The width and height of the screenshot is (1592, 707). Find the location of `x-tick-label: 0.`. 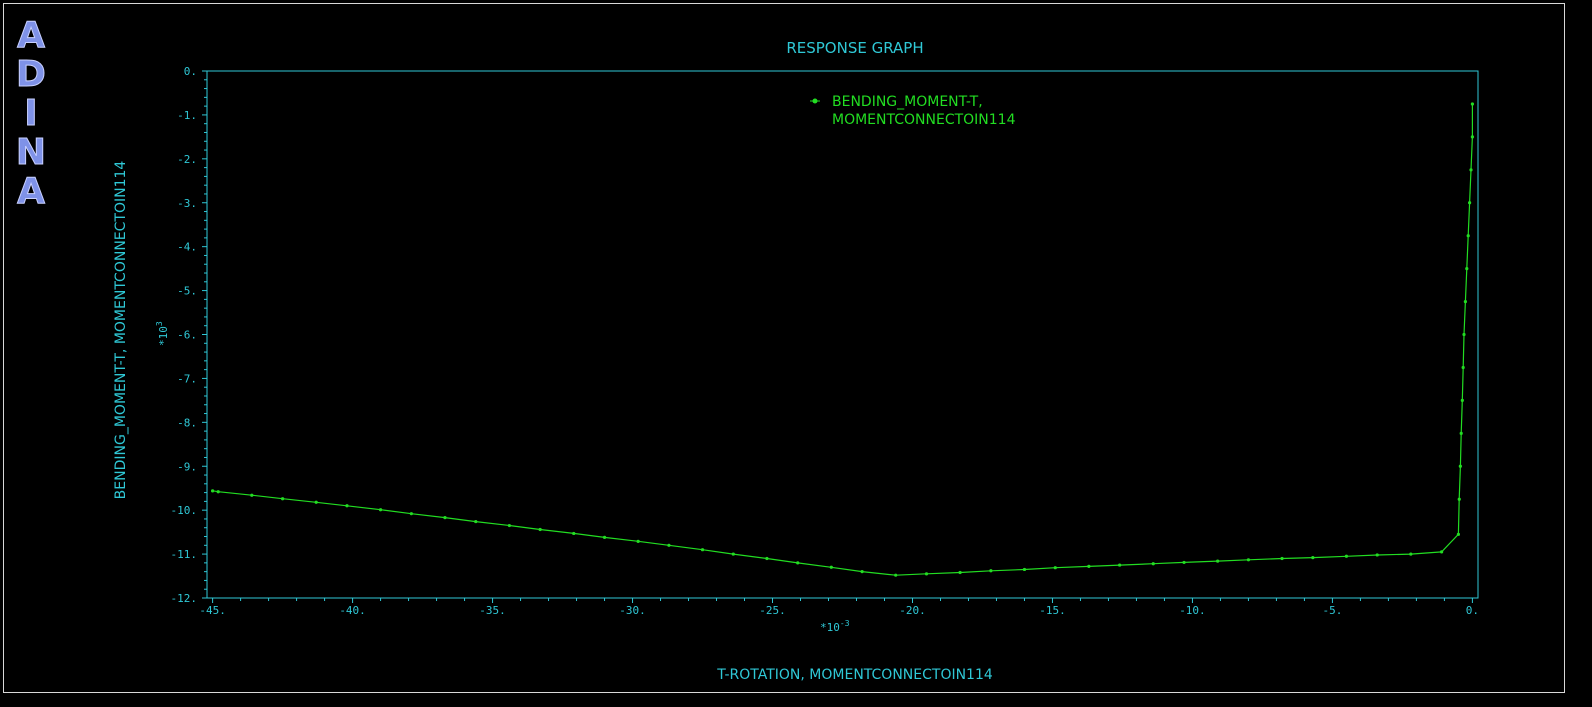

x-tick-label: 0. is located at coordinates (1472, 610).